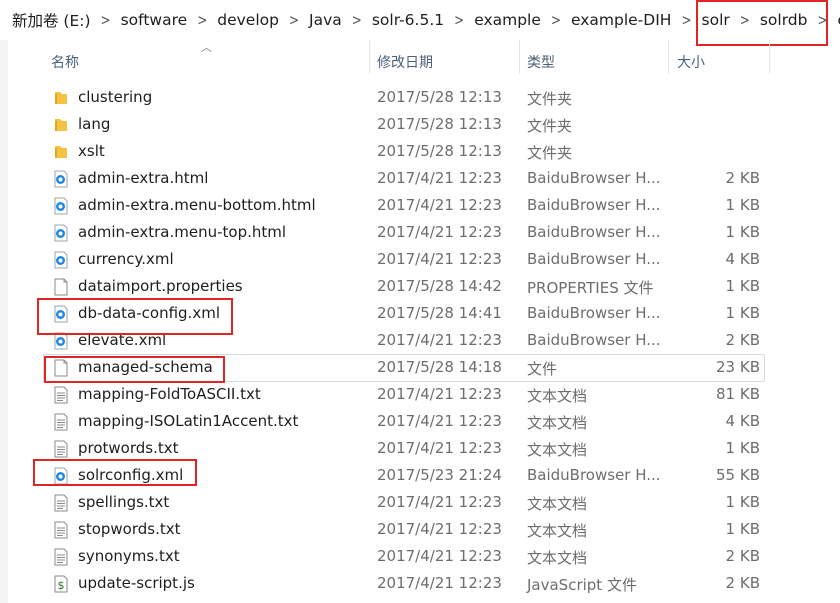  What do you see at coordinates (742, 259) in the screenshot?
I see `file-size: 4 KB` at bounding box center [742, 259].